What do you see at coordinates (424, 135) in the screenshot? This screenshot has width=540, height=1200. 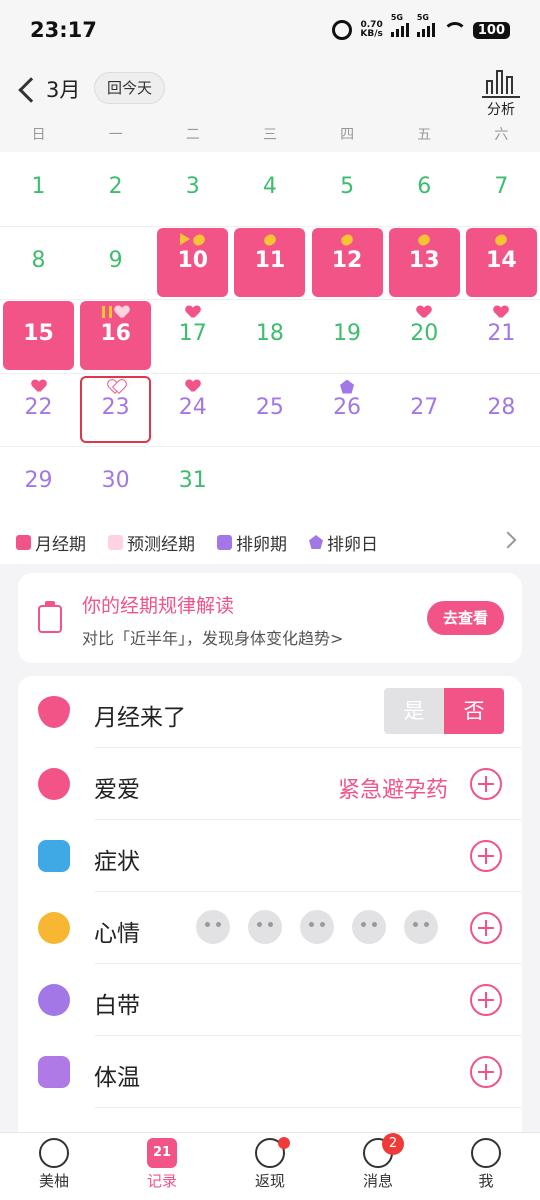 I see `weekday-label: 五` at bounding box center [424, 135].